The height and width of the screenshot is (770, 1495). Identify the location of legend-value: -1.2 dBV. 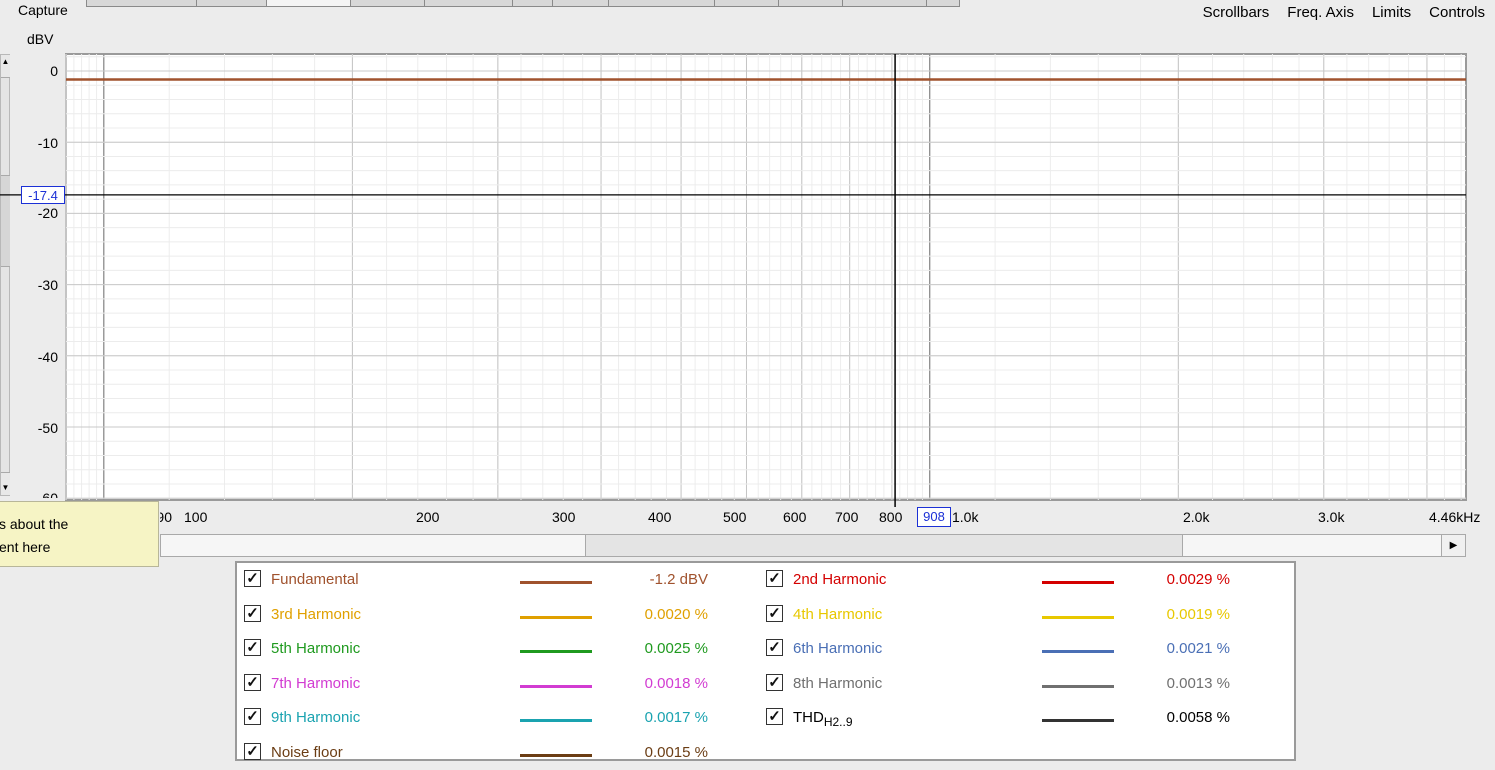
(678, 579).